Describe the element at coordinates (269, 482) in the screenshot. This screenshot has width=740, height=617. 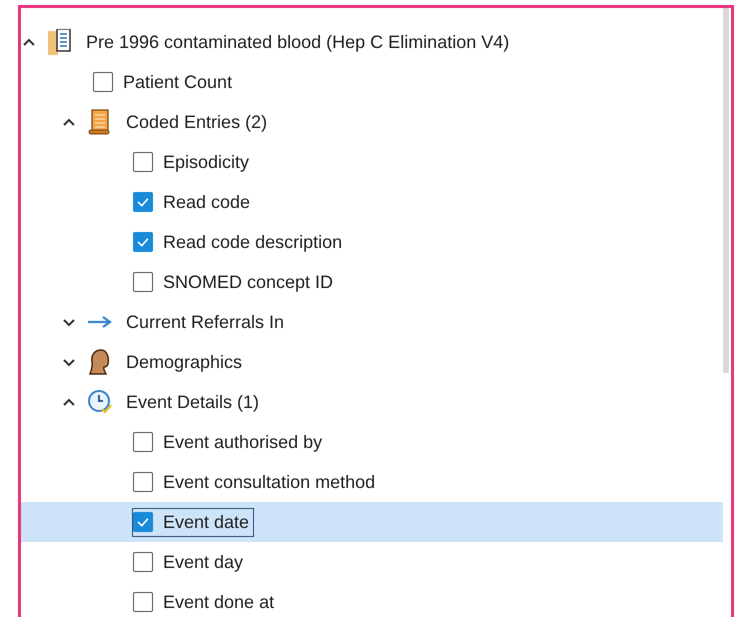
I see `field-label: Event consultation method` at that location.